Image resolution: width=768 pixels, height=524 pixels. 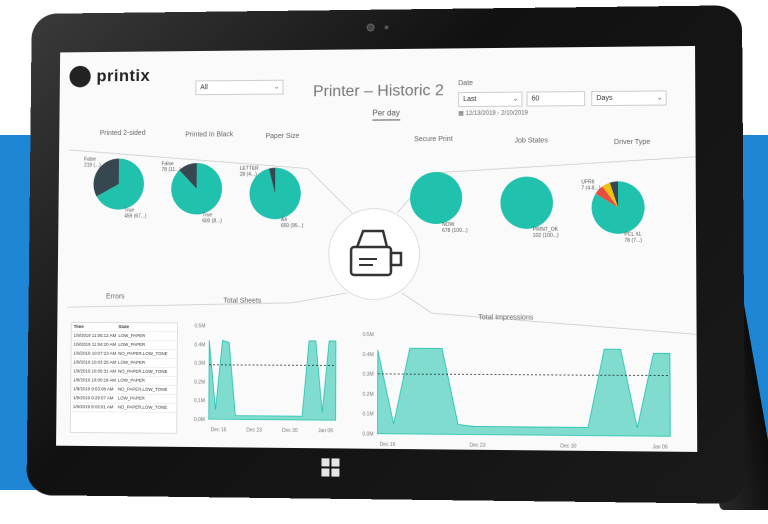 I want to click on pie-label-top: False 219 (...), so click(x=92, y=163).